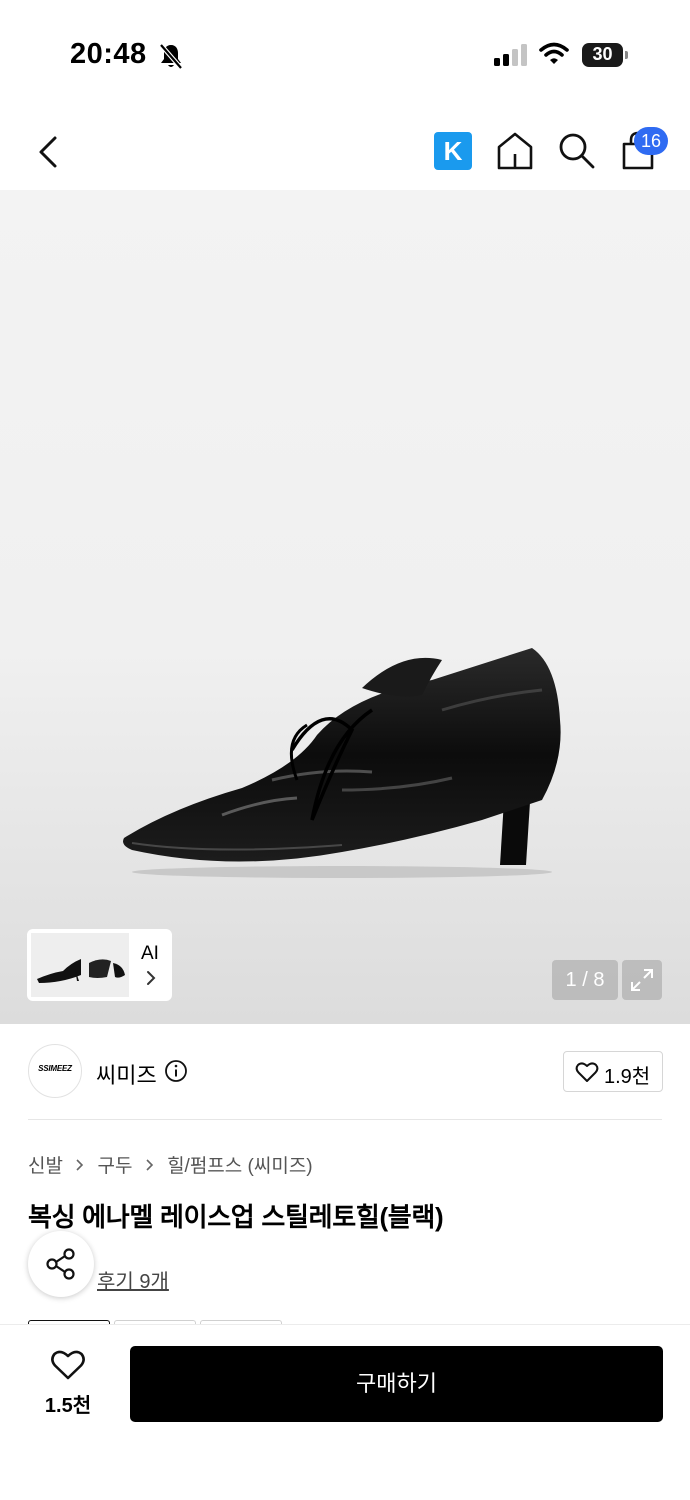 The width and height of the screenshot is (690, 1500). I want to click on back-button, so click(50, 152).